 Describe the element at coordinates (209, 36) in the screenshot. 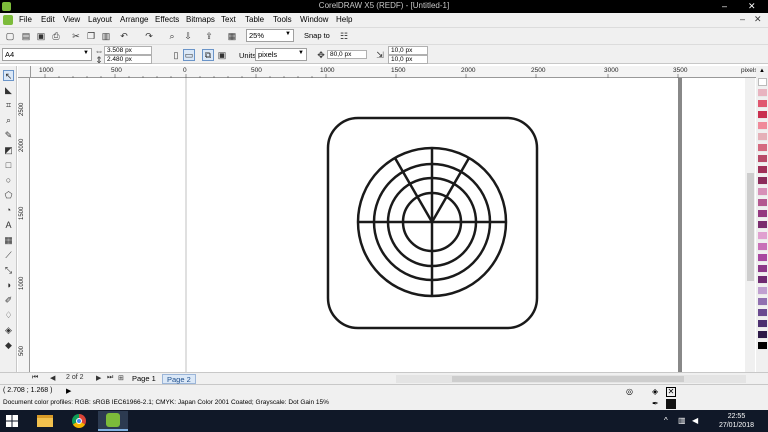

I see `export-icon: ⇪` at that location.